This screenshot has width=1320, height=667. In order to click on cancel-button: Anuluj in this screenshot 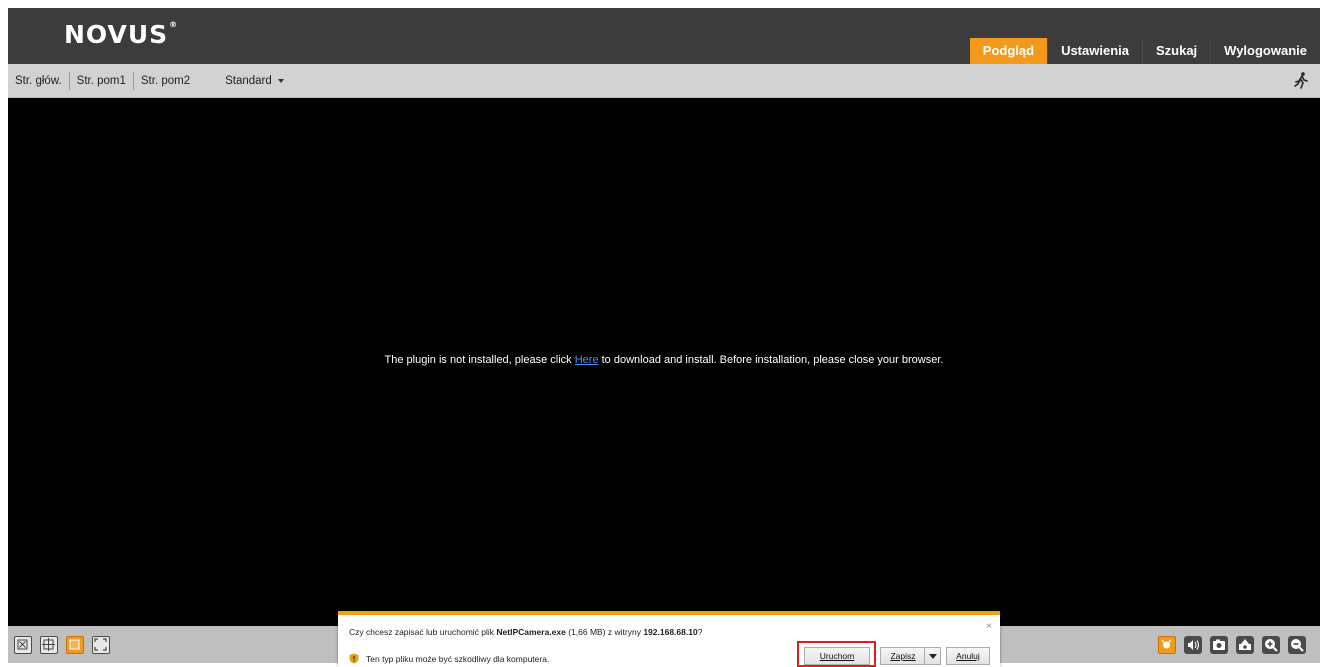, I will do `click(968, 656)`.